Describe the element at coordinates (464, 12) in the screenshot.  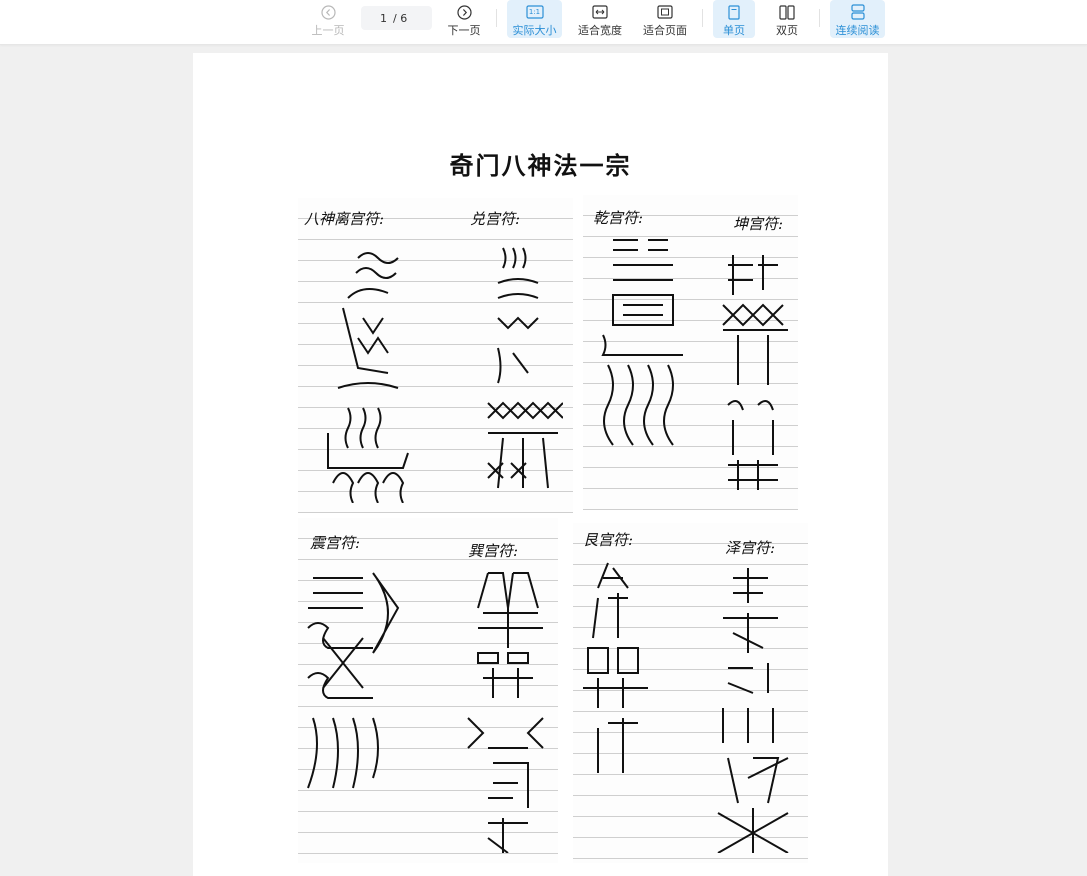
I see `chevron-right-circle-icon` at that location.